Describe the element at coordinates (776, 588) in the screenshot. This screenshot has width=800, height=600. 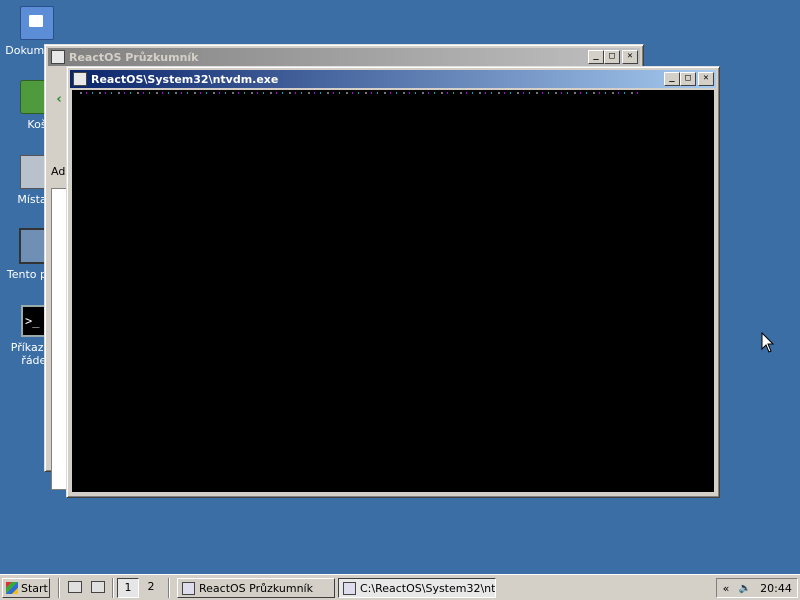
I see `clock: 20:44` at that location.